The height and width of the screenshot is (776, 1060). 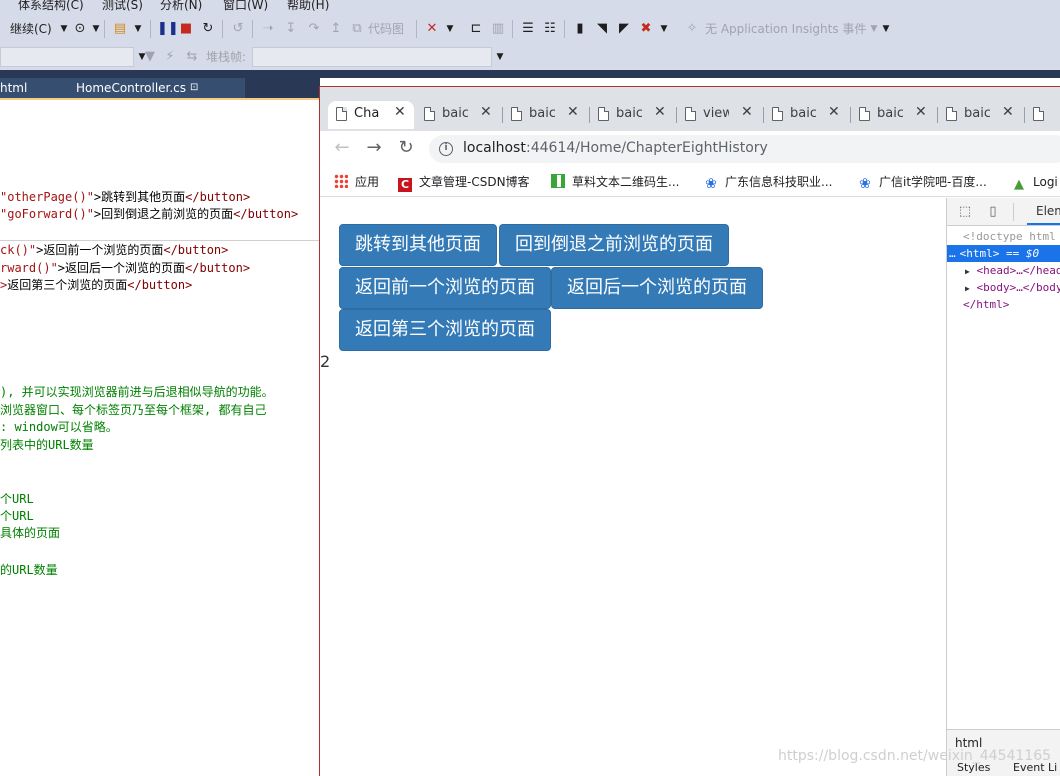 I want to click on prev-bookmark-icon: ◥, so click(x=602, y=29).